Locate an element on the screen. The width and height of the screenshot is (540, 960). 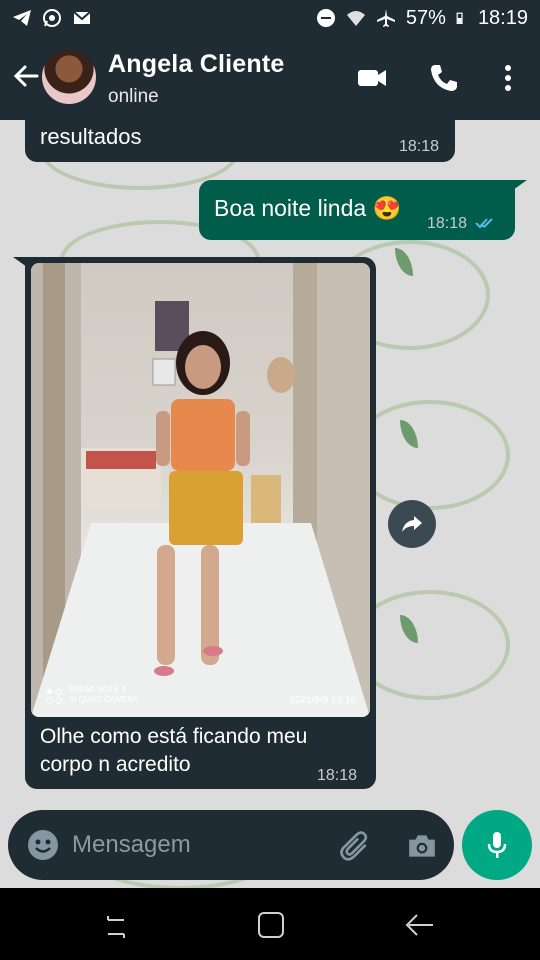
mic-icon is located at coordinates (497, 845).